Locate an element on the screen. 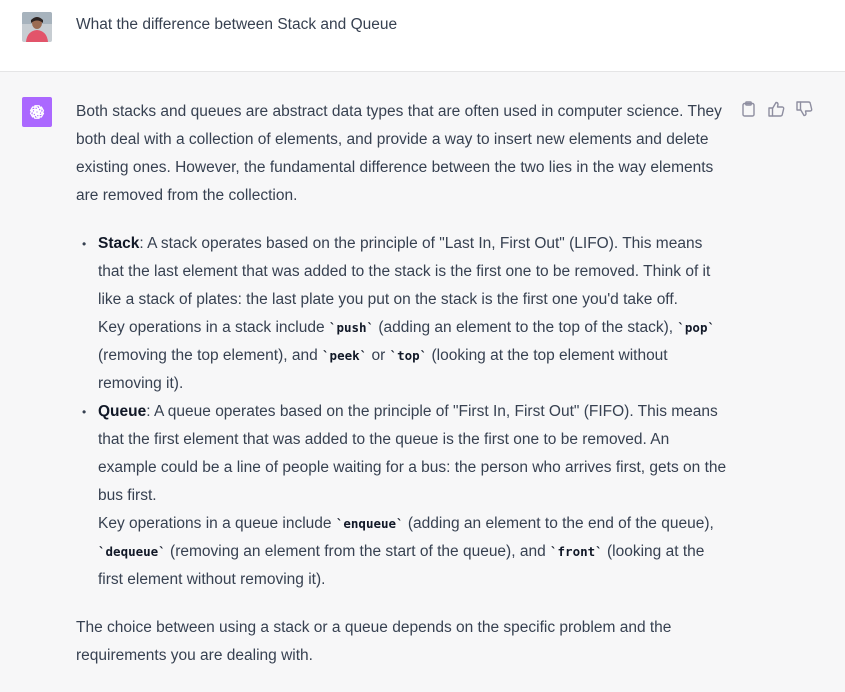 The width and height of the screenshot is (845, 692). stack-ops-or: or is located at coordinates (378, 355).